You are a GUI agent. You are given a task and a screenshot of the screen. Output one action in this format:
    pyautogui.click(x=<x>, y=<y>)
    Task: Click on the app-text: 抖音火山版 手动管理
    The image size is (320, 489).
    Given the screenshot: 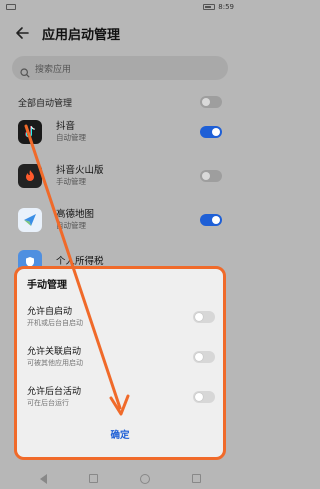 What is the action you would take?
    pyautogui.click(x=80, y=176)
    